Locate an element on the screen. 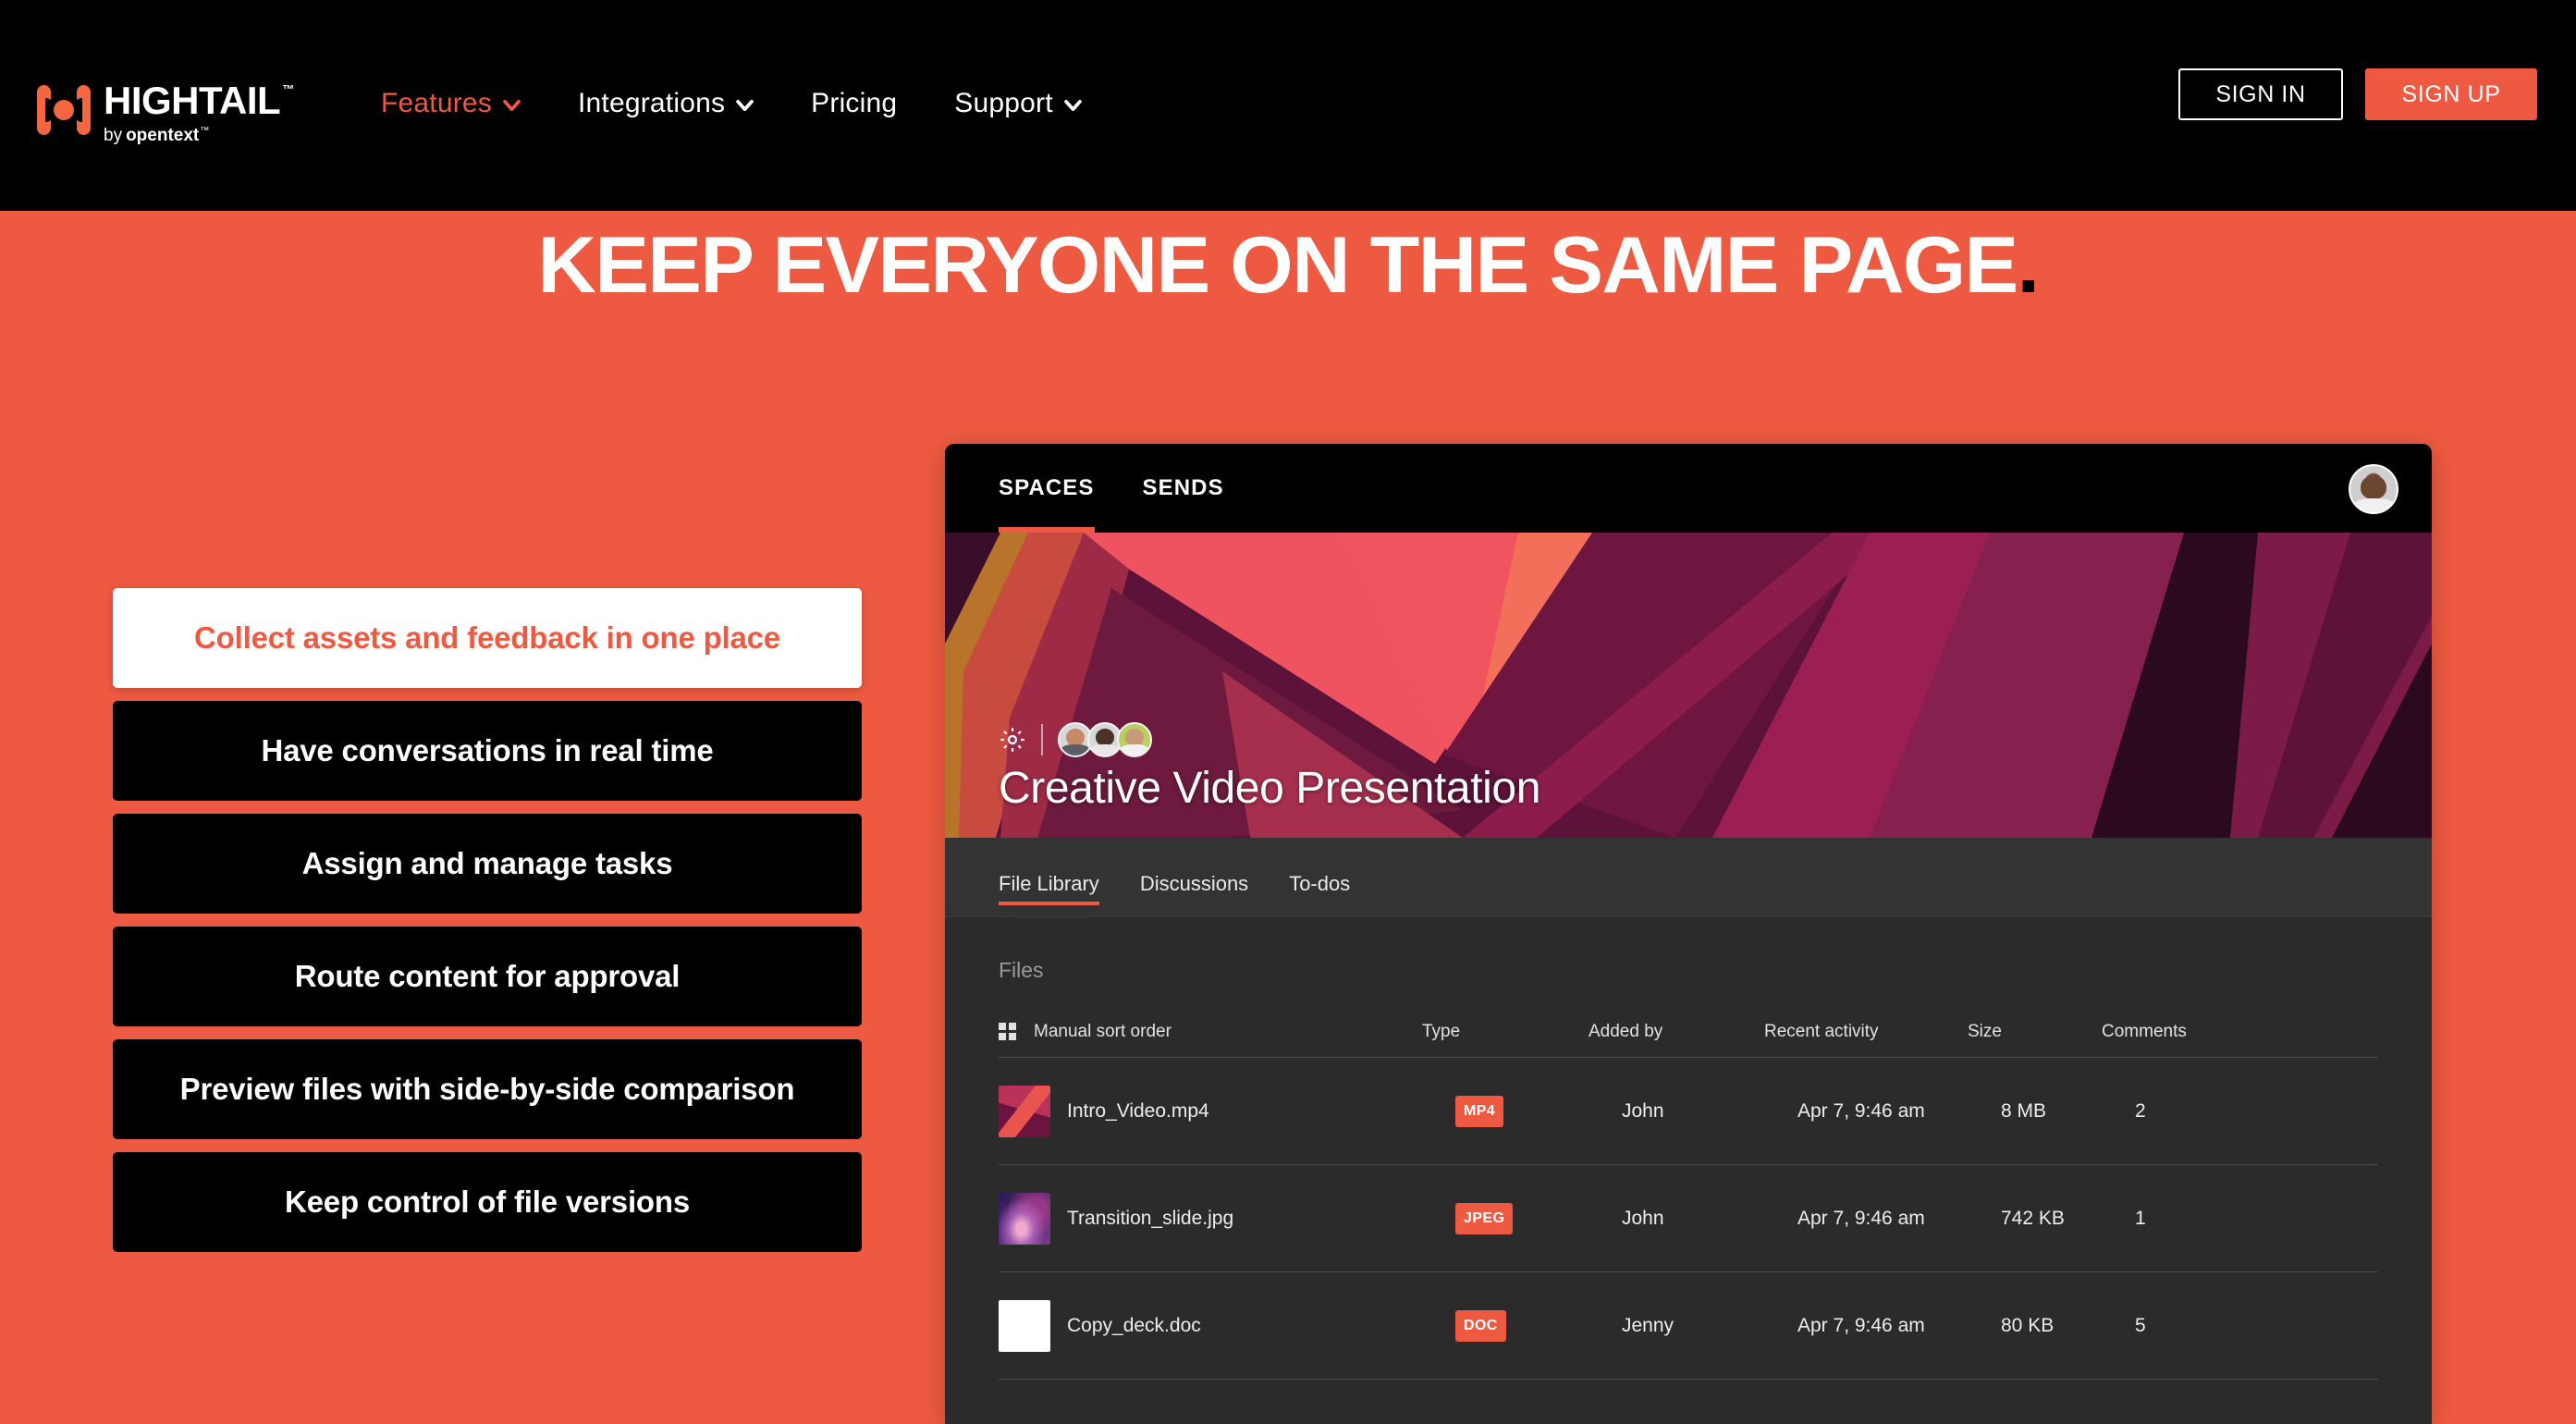 This screenshot has height=1424, width=2576. file-type-cell: JPEG is located at coordinates (1538, 1218).